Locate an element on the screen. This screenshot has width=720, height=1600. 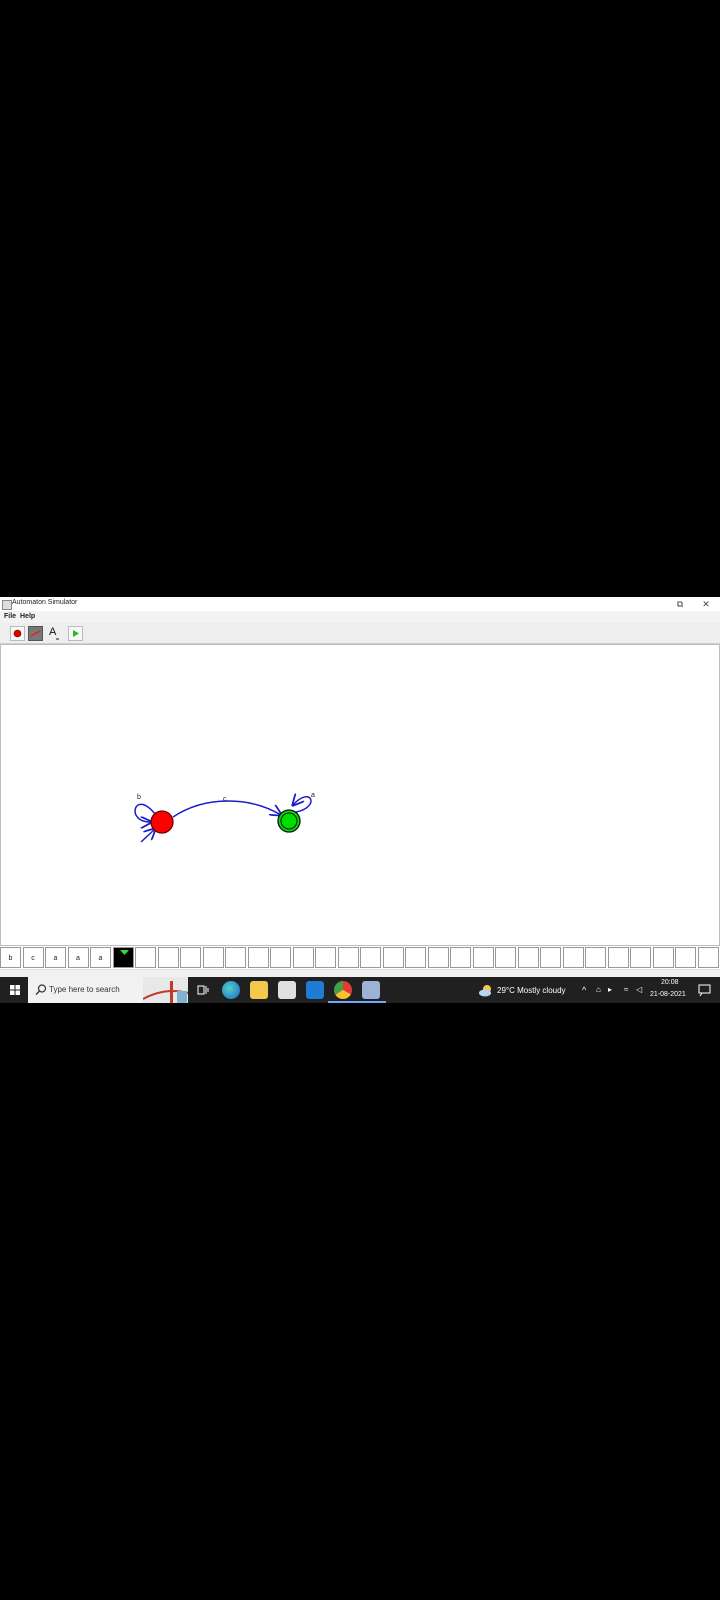
taskbar-search: Type here to search is located at coordinates (108, 990).